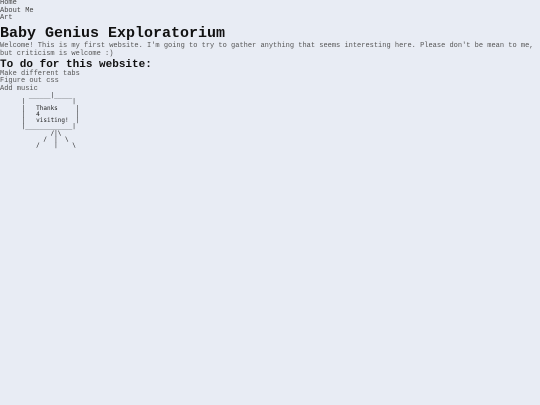 This screenshot has width=540, height=405. What do you see at coordinates (113, 33) in the screenshot?
I see `page-title: Baby Genius Exploratorium` at bounding box center [113, 33].